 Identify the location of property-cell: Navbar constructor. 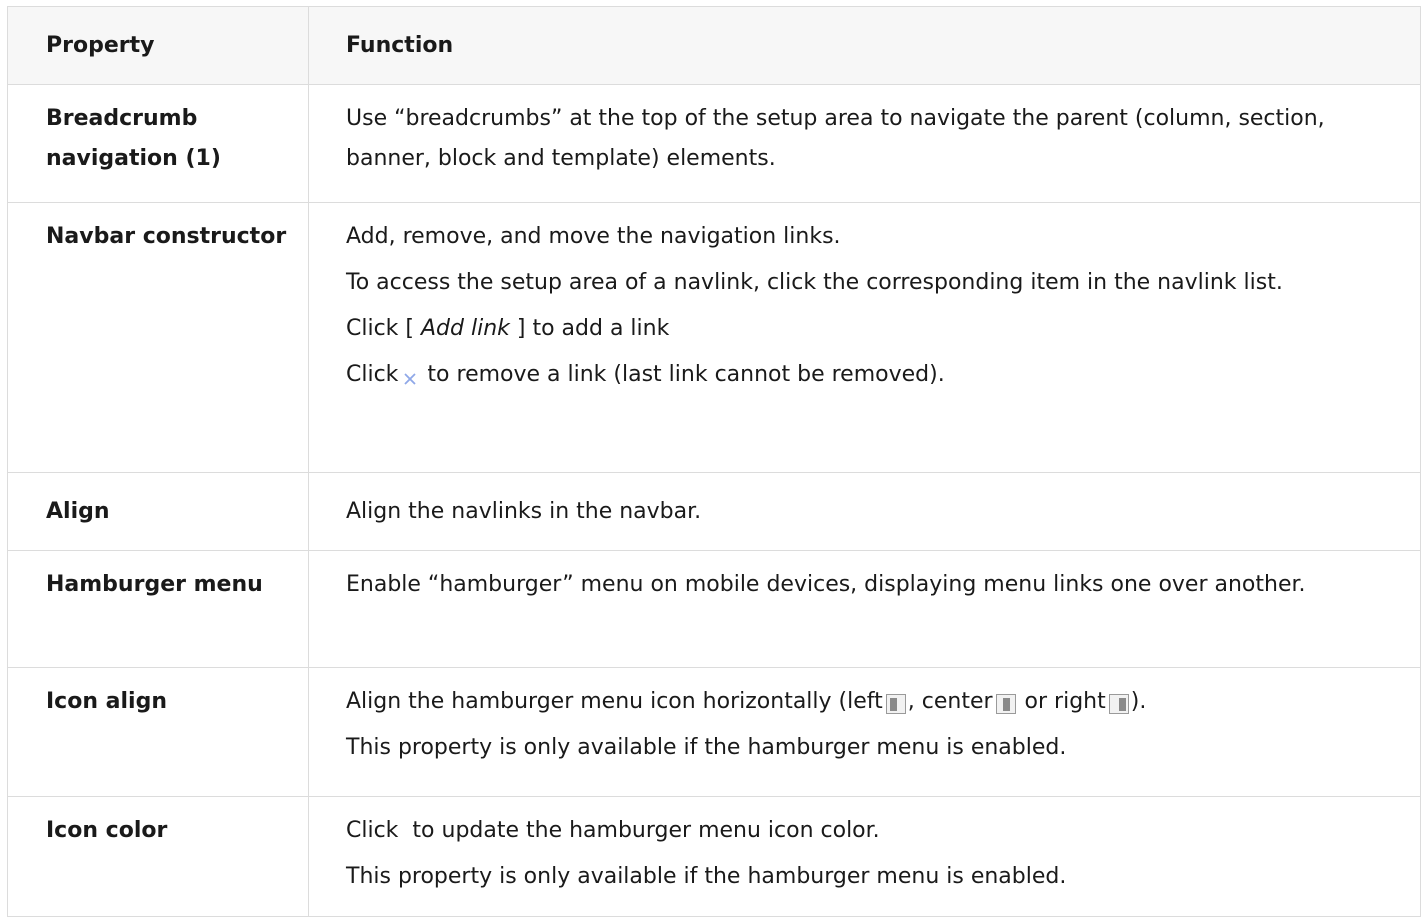
(158, 337).